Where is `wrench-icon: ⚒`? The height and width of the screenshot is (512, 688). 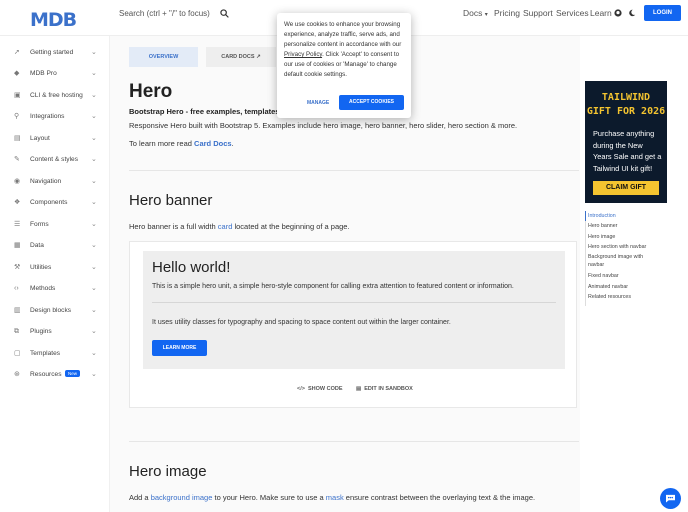
wrench-icon: ⚒ is located at coordinates (17, 267).